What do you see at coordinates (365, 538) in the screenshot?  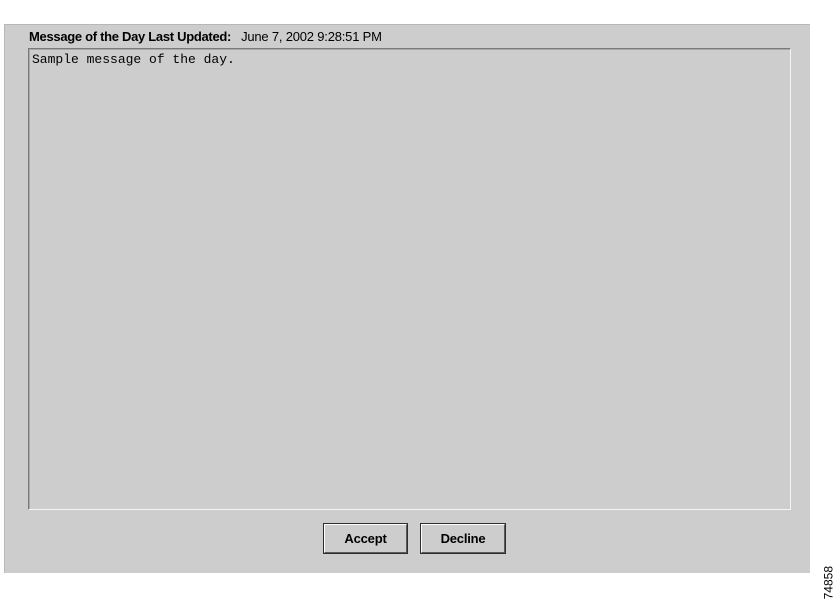 I see `accept-button: Accept` at bounding box center [365, 538].